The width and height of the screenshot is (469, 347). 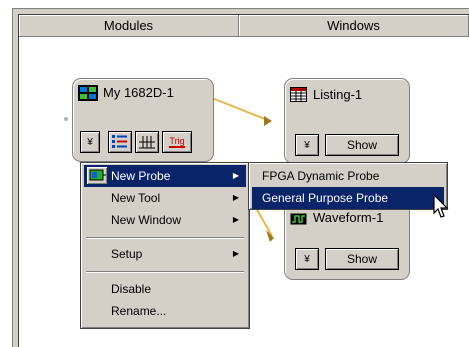 What do you see at coordinates (66, 119) in the screenshot?
I see `connector-dot` at bounding box center [66, 119].